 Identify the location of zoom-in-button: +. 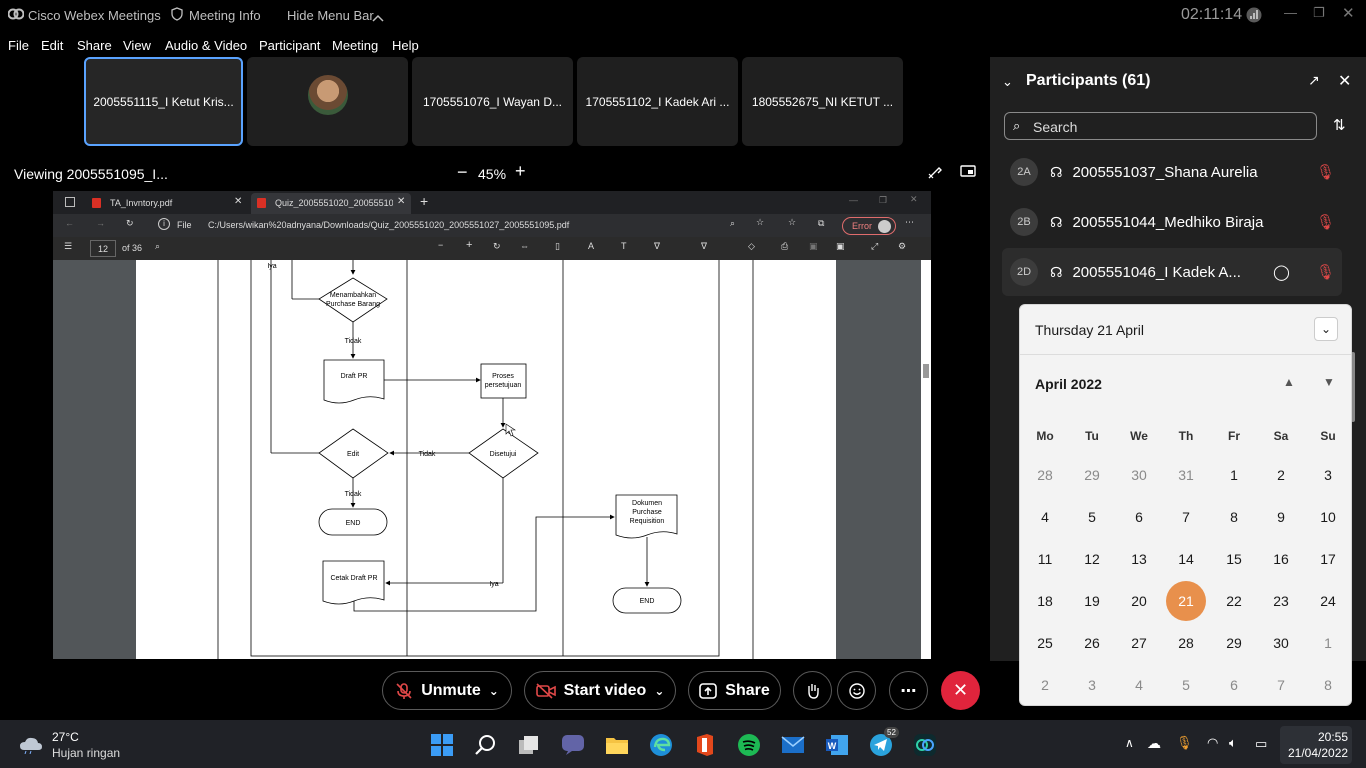
(520, 171).